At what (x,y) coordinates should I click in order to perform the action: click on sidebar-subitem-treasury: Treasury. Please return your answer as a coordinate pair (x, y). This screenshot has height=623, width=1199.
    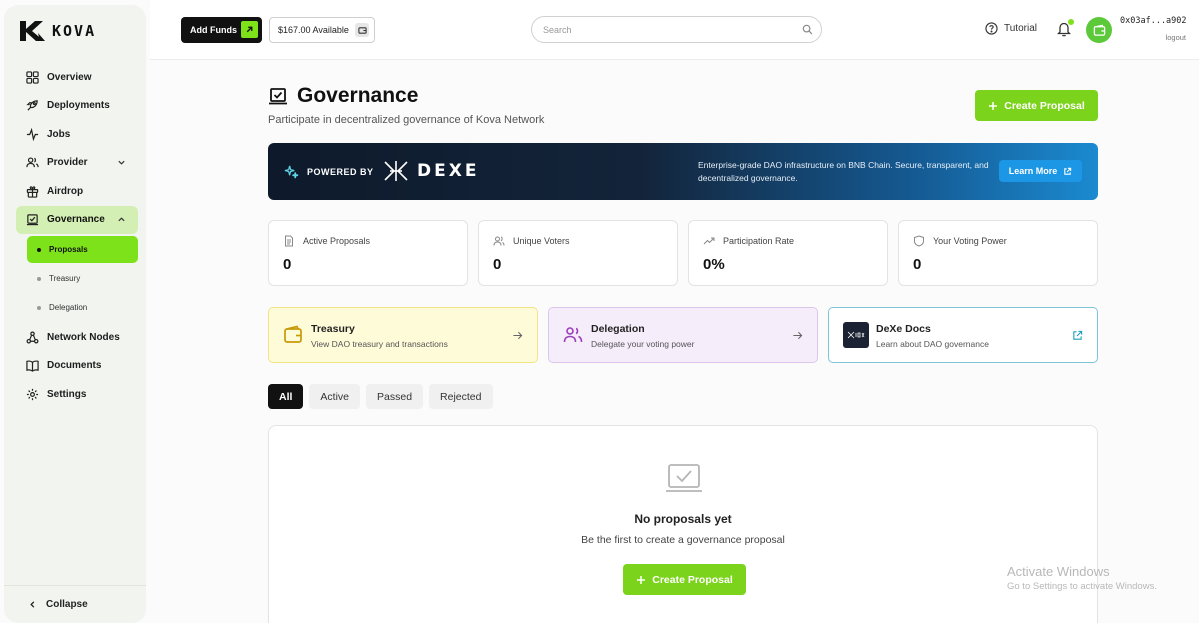
    Looking at the image, I should click on (82, 278).